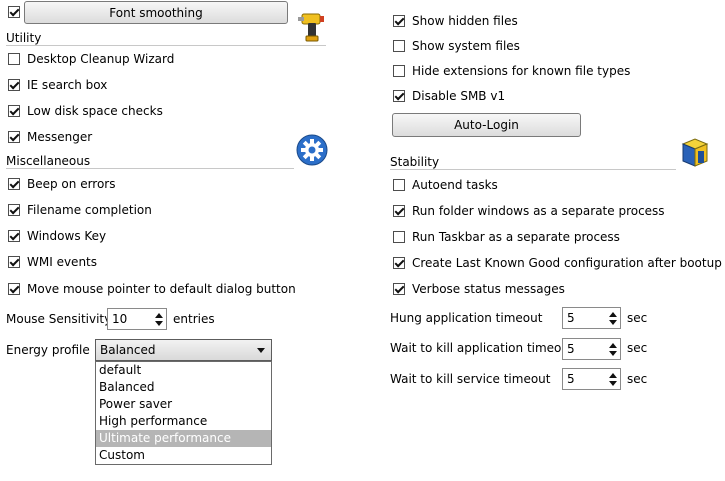  What do you see at coordinates (466, 46) in the screenshot?
I see `checkbox-label: Show system files` at bounding box center [466, 46].